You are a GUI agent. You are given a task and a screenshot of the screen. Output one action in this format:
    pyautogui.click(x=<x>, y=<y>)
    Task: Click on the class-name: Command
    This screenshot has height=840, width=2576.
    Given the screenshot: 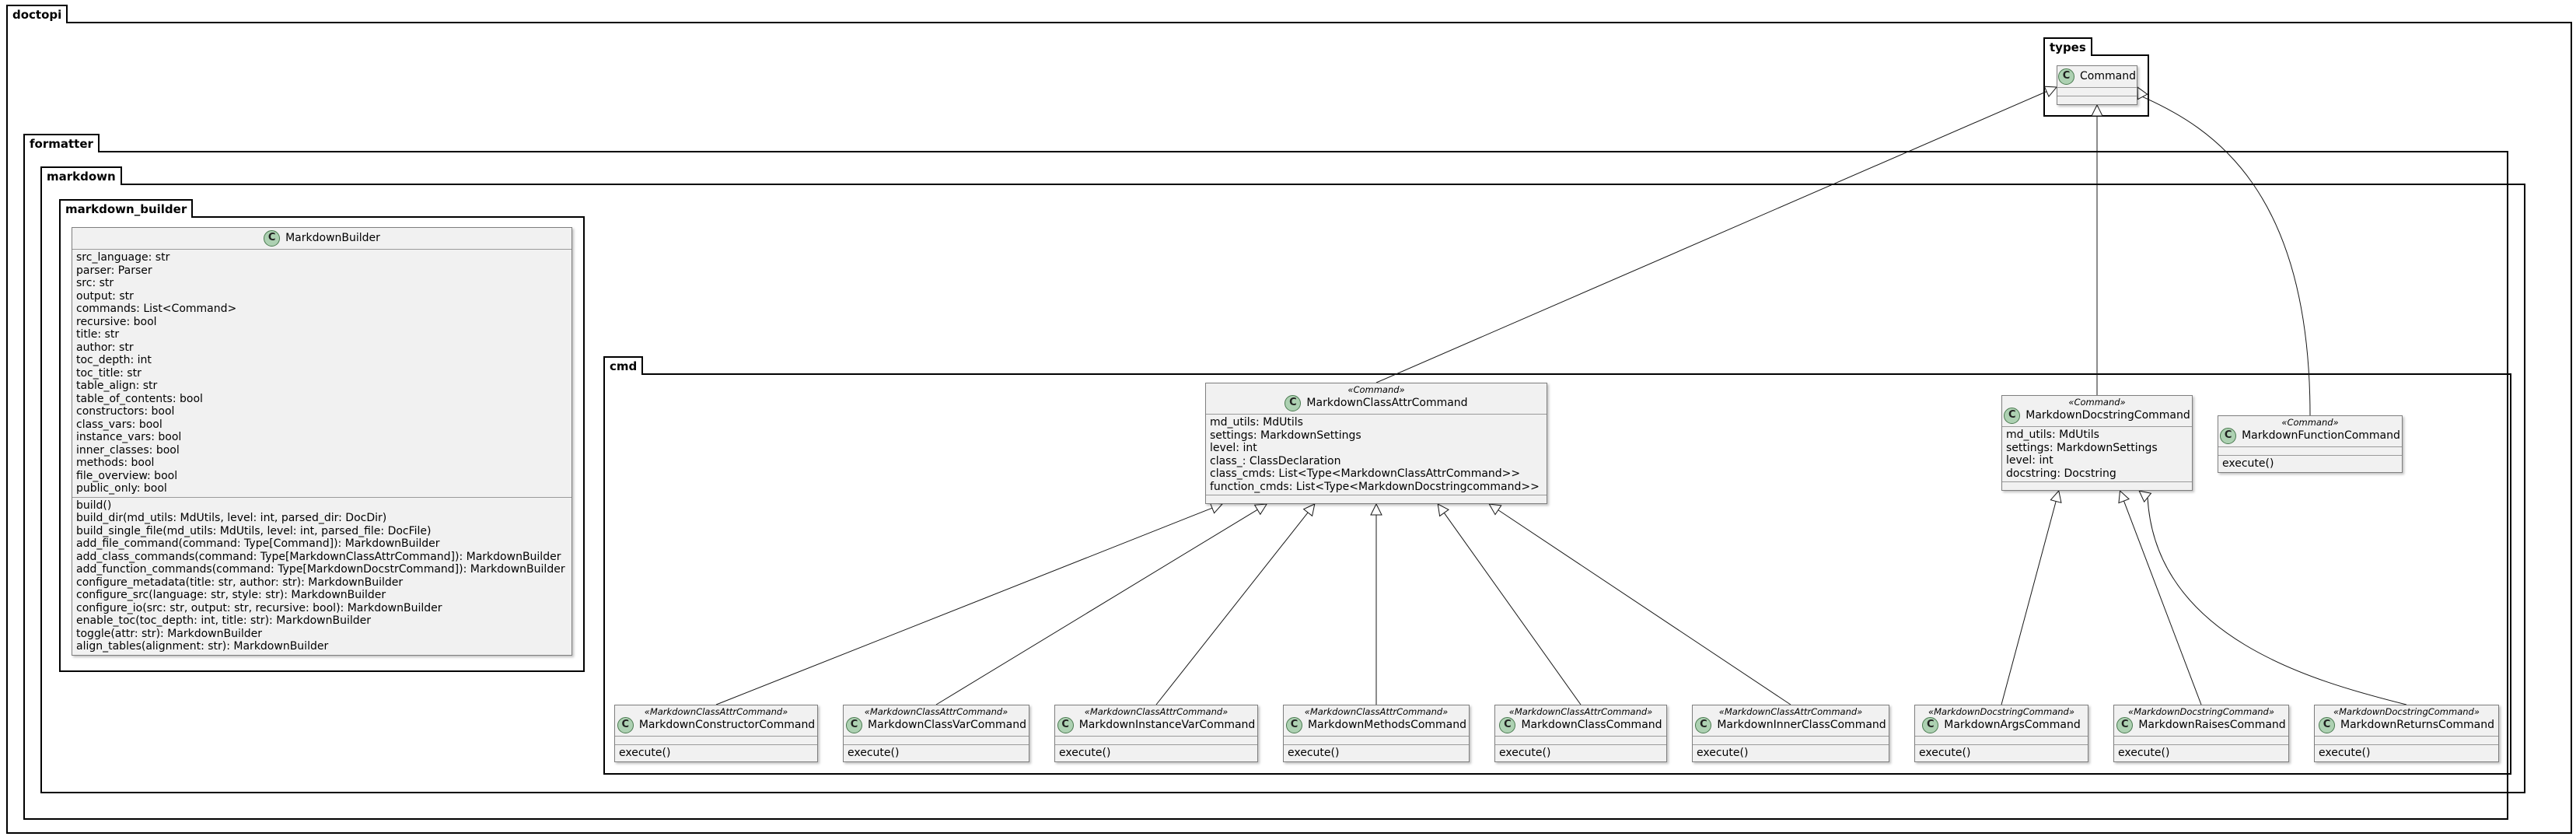 What is the action you would take?
    pyautogui.click(x=2108, y=76)
    